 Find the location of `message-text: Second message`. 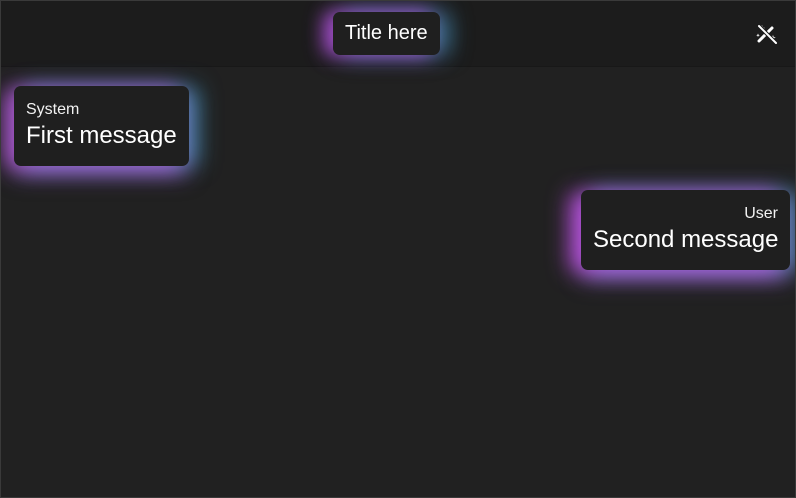

message-text: Second message is located at coordinates (686, 239).